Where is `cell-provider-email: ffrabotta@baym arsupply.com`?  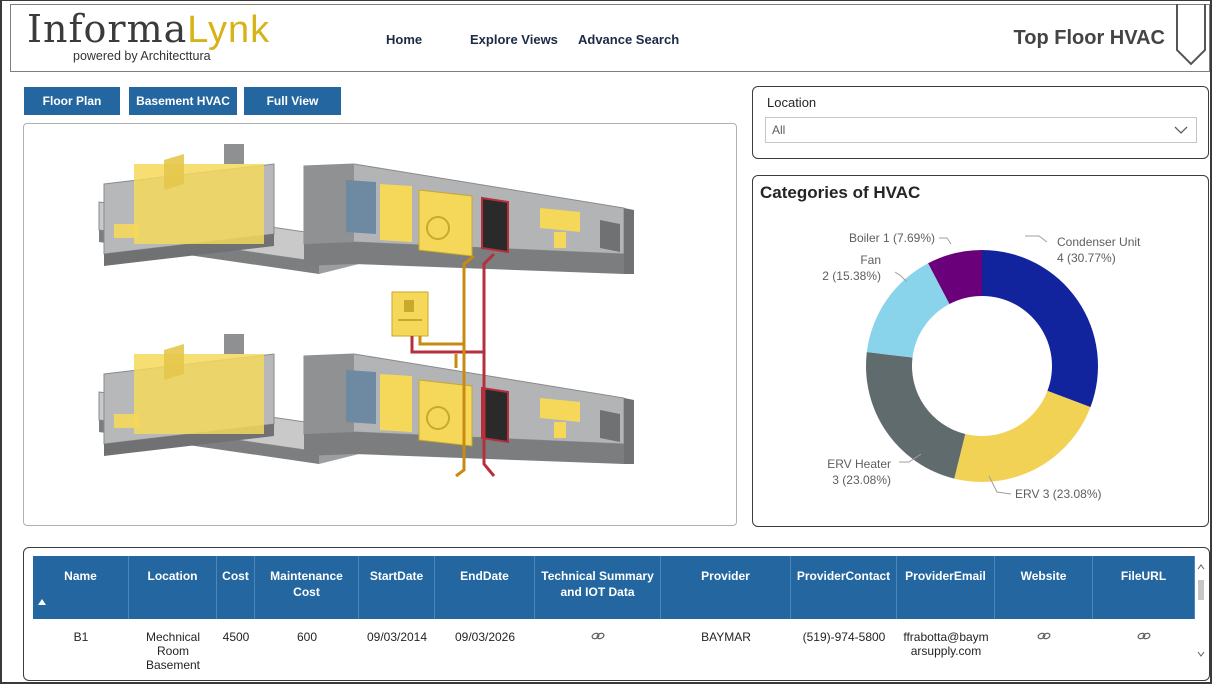 cell-provider-email: ffrabotta@baym arsupply.com is located at coordinates (946, 644).